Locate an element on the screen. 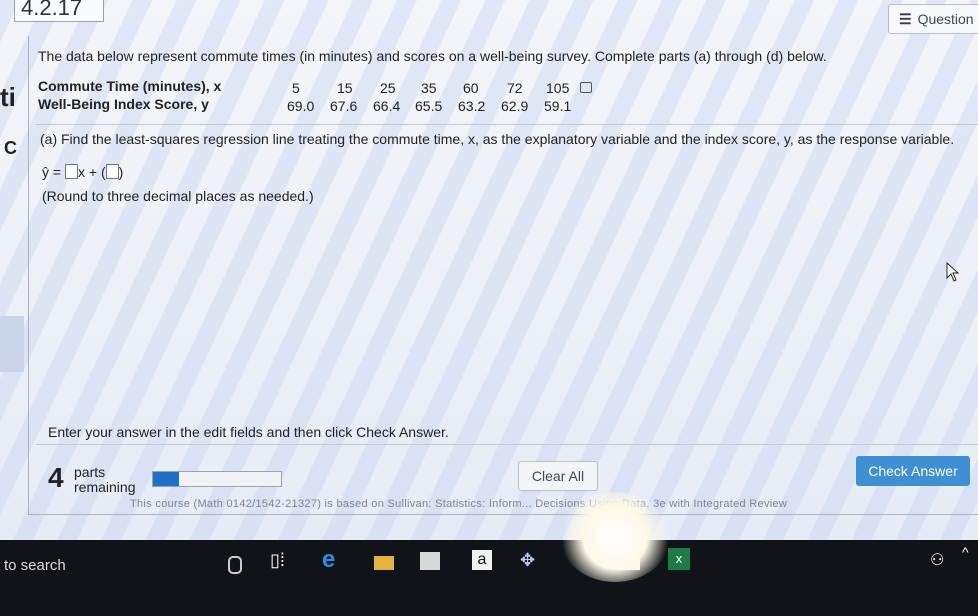 The height and width of the screenshot is (616, 978). x-value: 105 is located at coordinates (558, 88).